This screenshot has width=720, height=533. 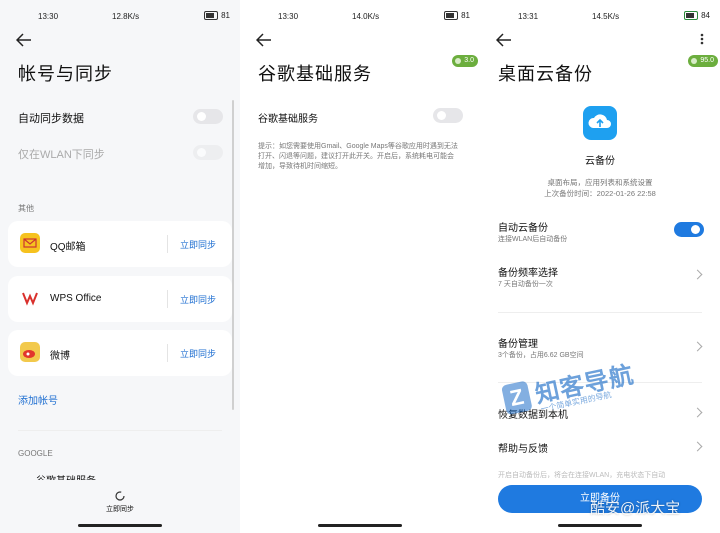 I want to click on backup-frequency-subtitle: 7 天自动备份一次, so click(x=525, y=284).